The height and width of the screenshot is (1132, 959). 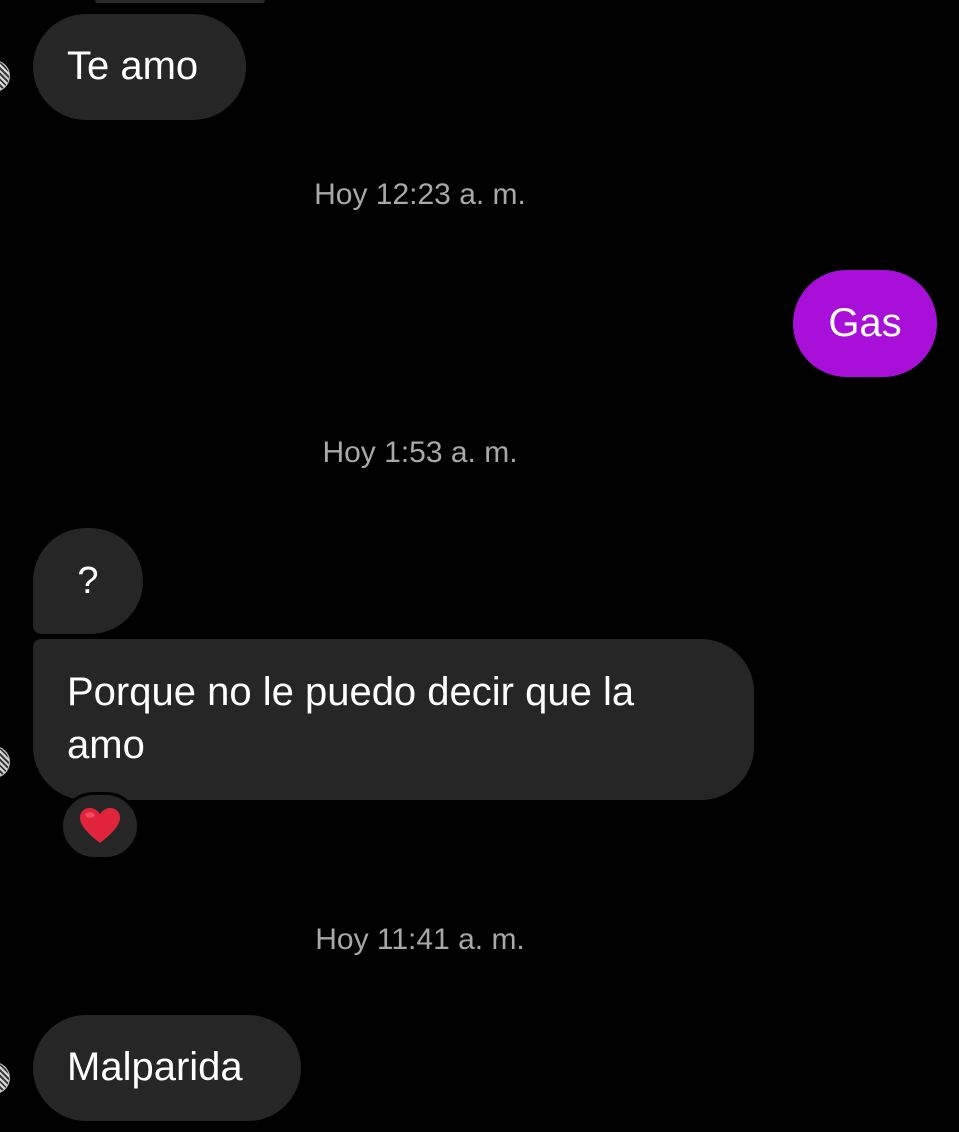 I want to click on message-text: ?, so click(x=88, y=581).